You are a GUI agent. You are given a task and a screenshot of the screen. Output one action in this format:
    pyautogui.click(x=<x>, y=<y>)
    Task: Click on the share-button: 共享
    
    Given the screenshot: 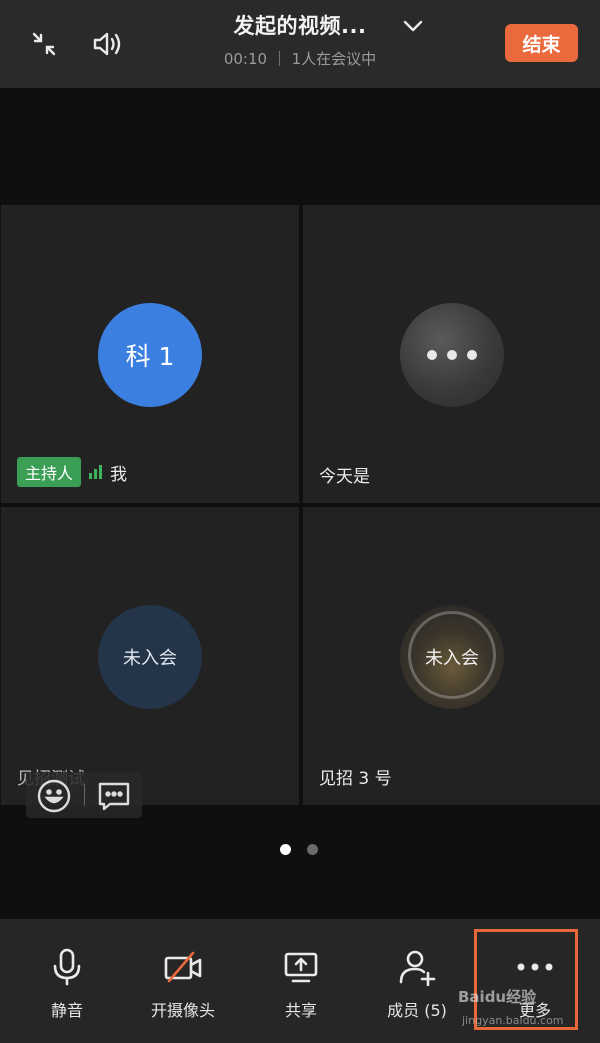 What is the action you would take?
    pyautogui.click(x=301, y=981)
    